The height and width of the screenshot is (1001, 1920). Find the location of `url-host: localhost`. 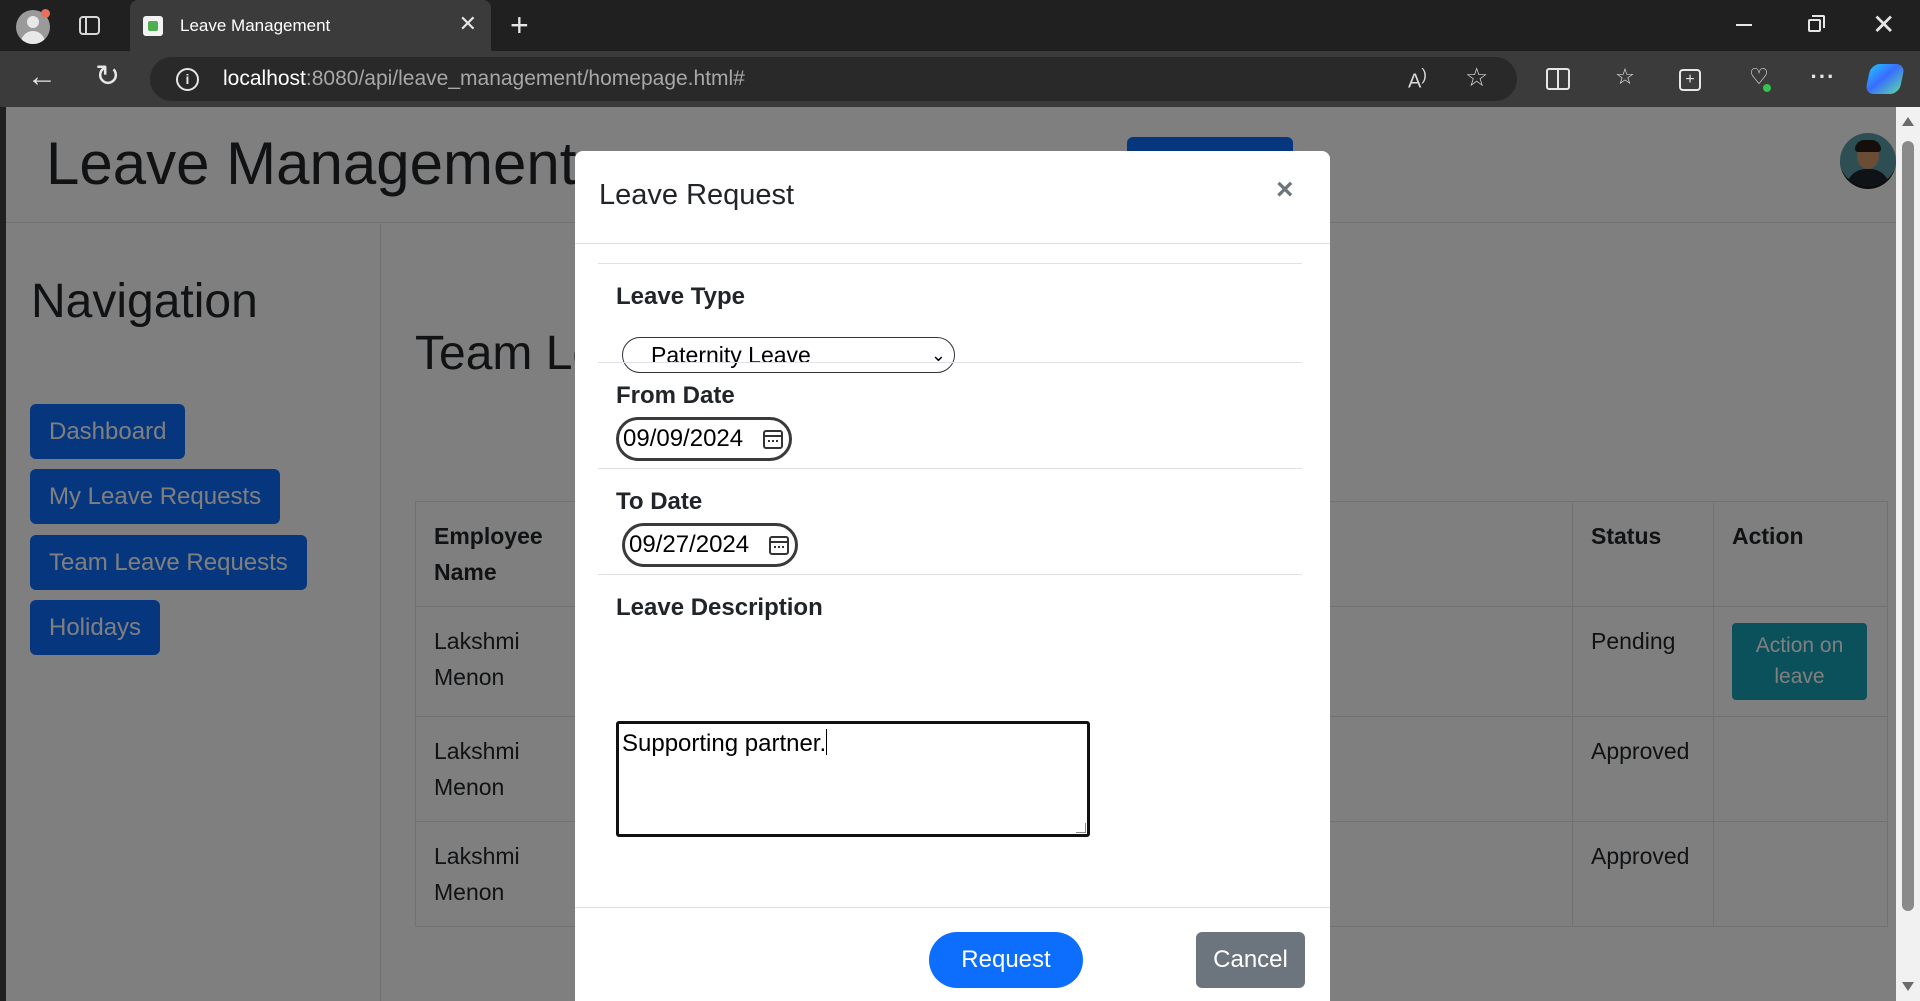

url-host: localhost is located at coordinates (264, 78).